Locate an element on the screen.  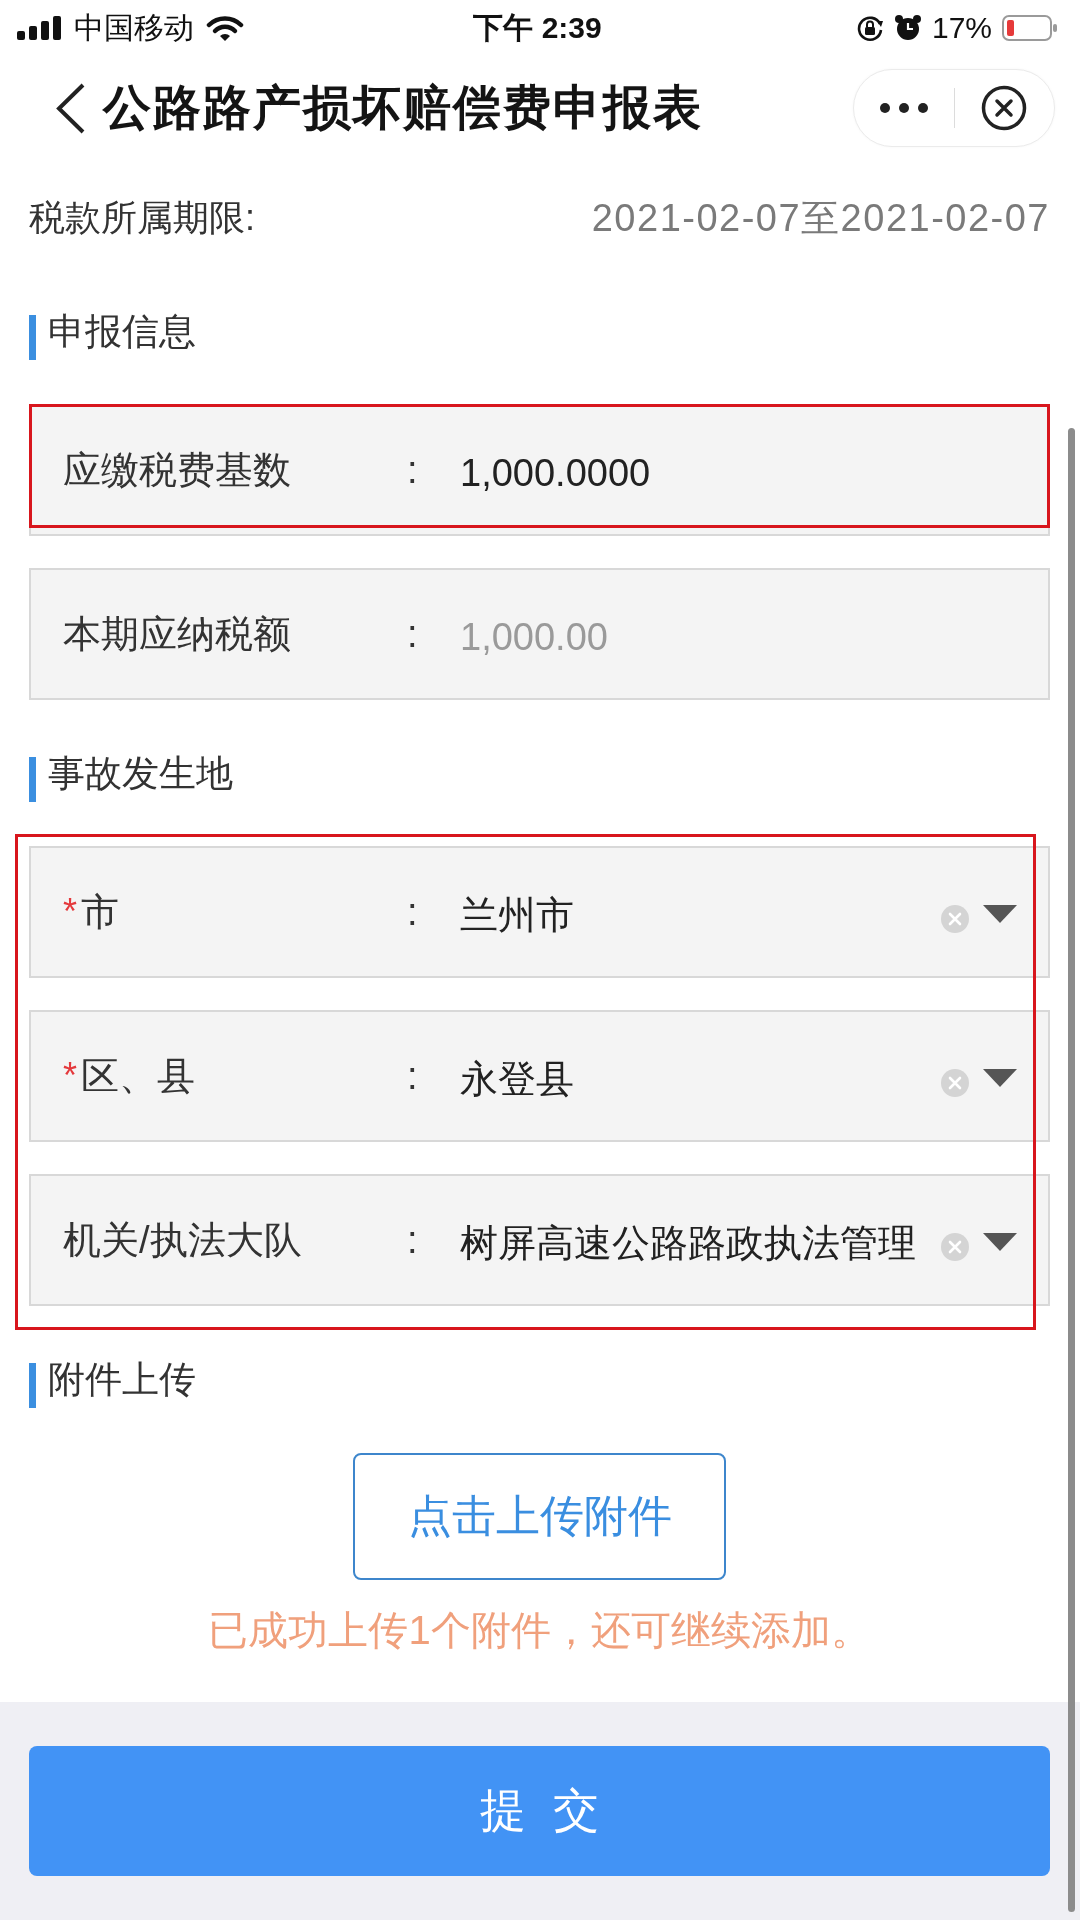
battery-icon is located at coordinates (1030, 28).